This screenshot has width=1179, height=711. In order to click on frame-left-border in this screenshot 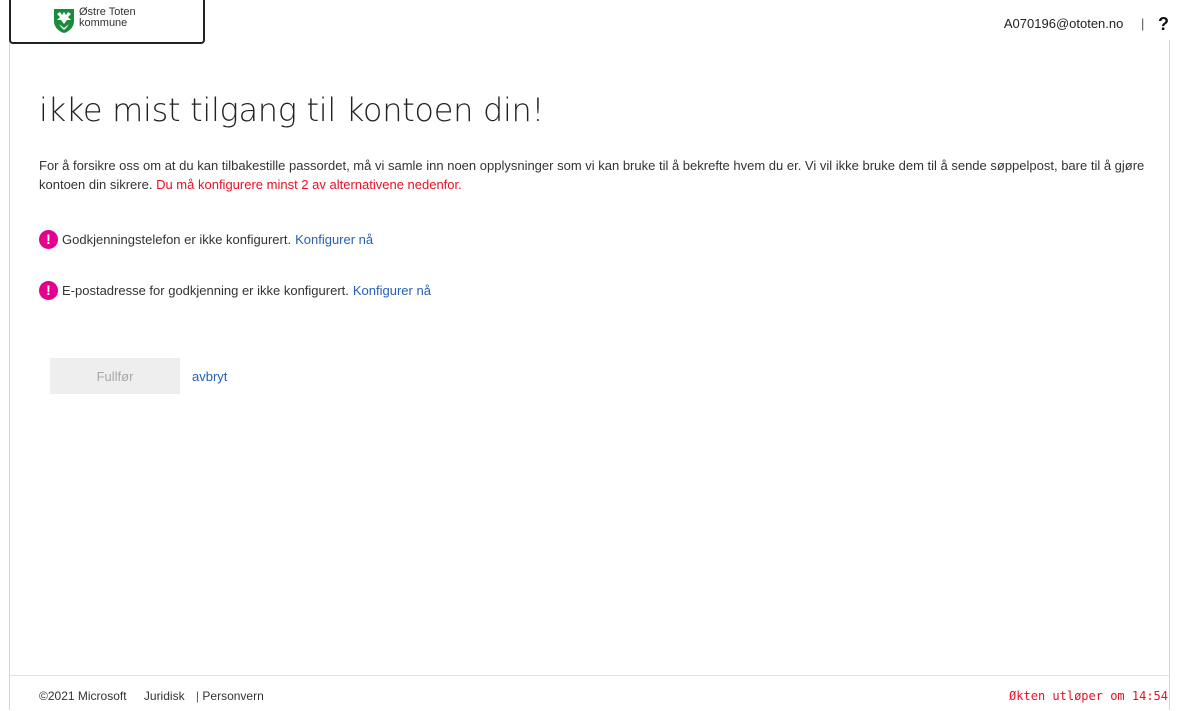, I will do `click(9, 375)`.